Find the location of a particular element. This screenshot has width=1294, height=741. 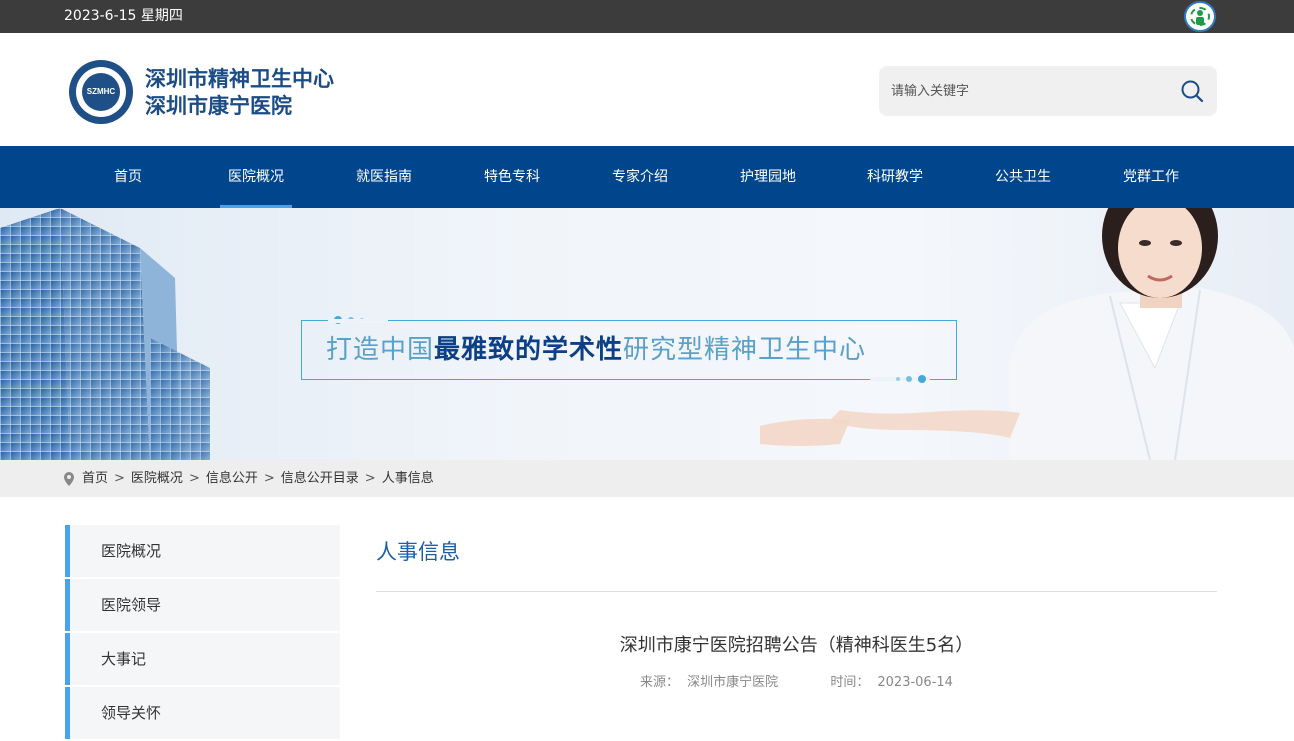

search-input is located at coordinates (1026, 91).